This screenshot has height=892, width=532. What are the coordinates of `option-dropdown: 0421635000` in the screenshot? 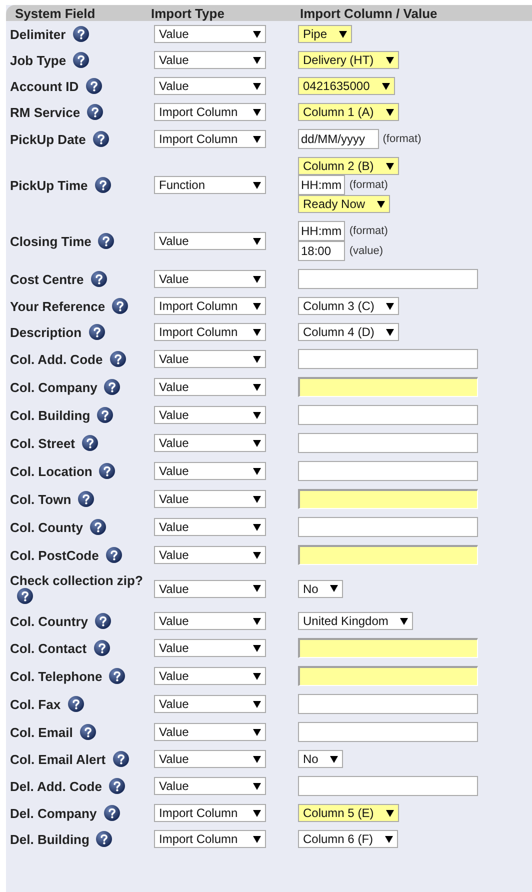 It's located at (346, 86).